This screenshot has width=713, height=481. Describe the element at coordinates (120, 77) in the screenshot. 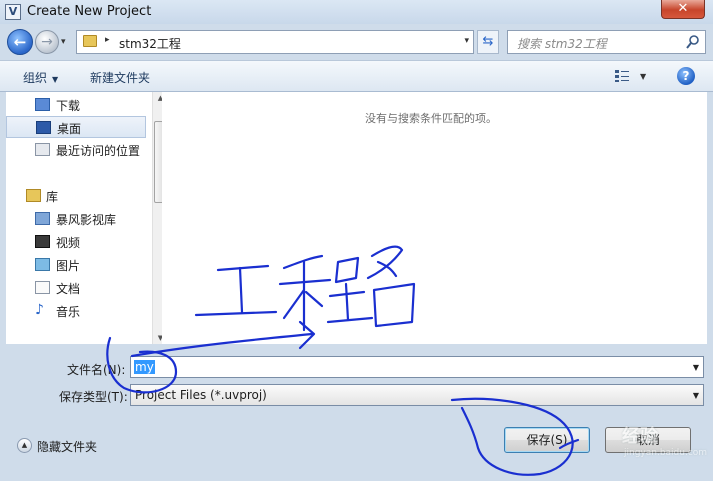

I see `new-folder-button: 新建文件夹` at that location.